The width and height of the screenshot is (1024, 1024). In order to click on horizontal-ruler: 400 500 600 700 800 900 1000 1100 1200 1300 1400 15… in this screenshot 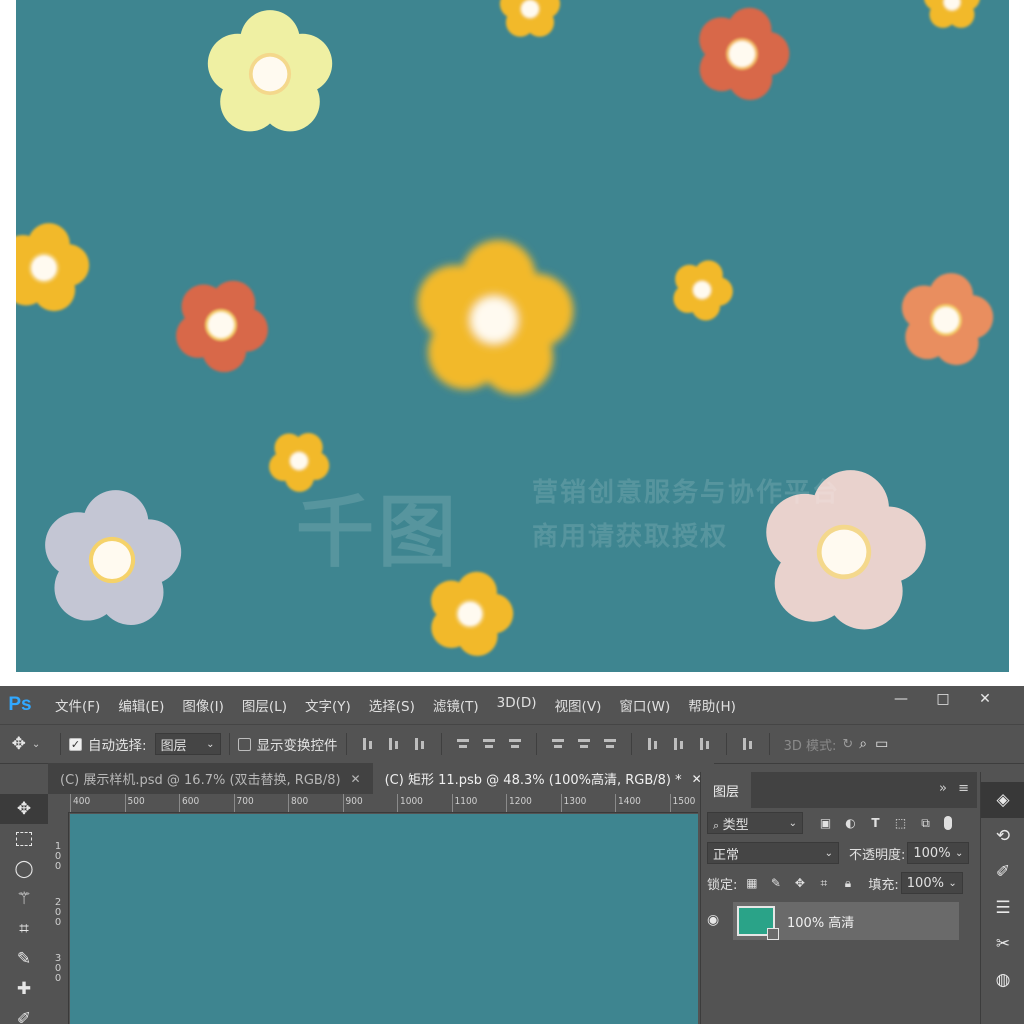, I will do `click(383, 803)`.